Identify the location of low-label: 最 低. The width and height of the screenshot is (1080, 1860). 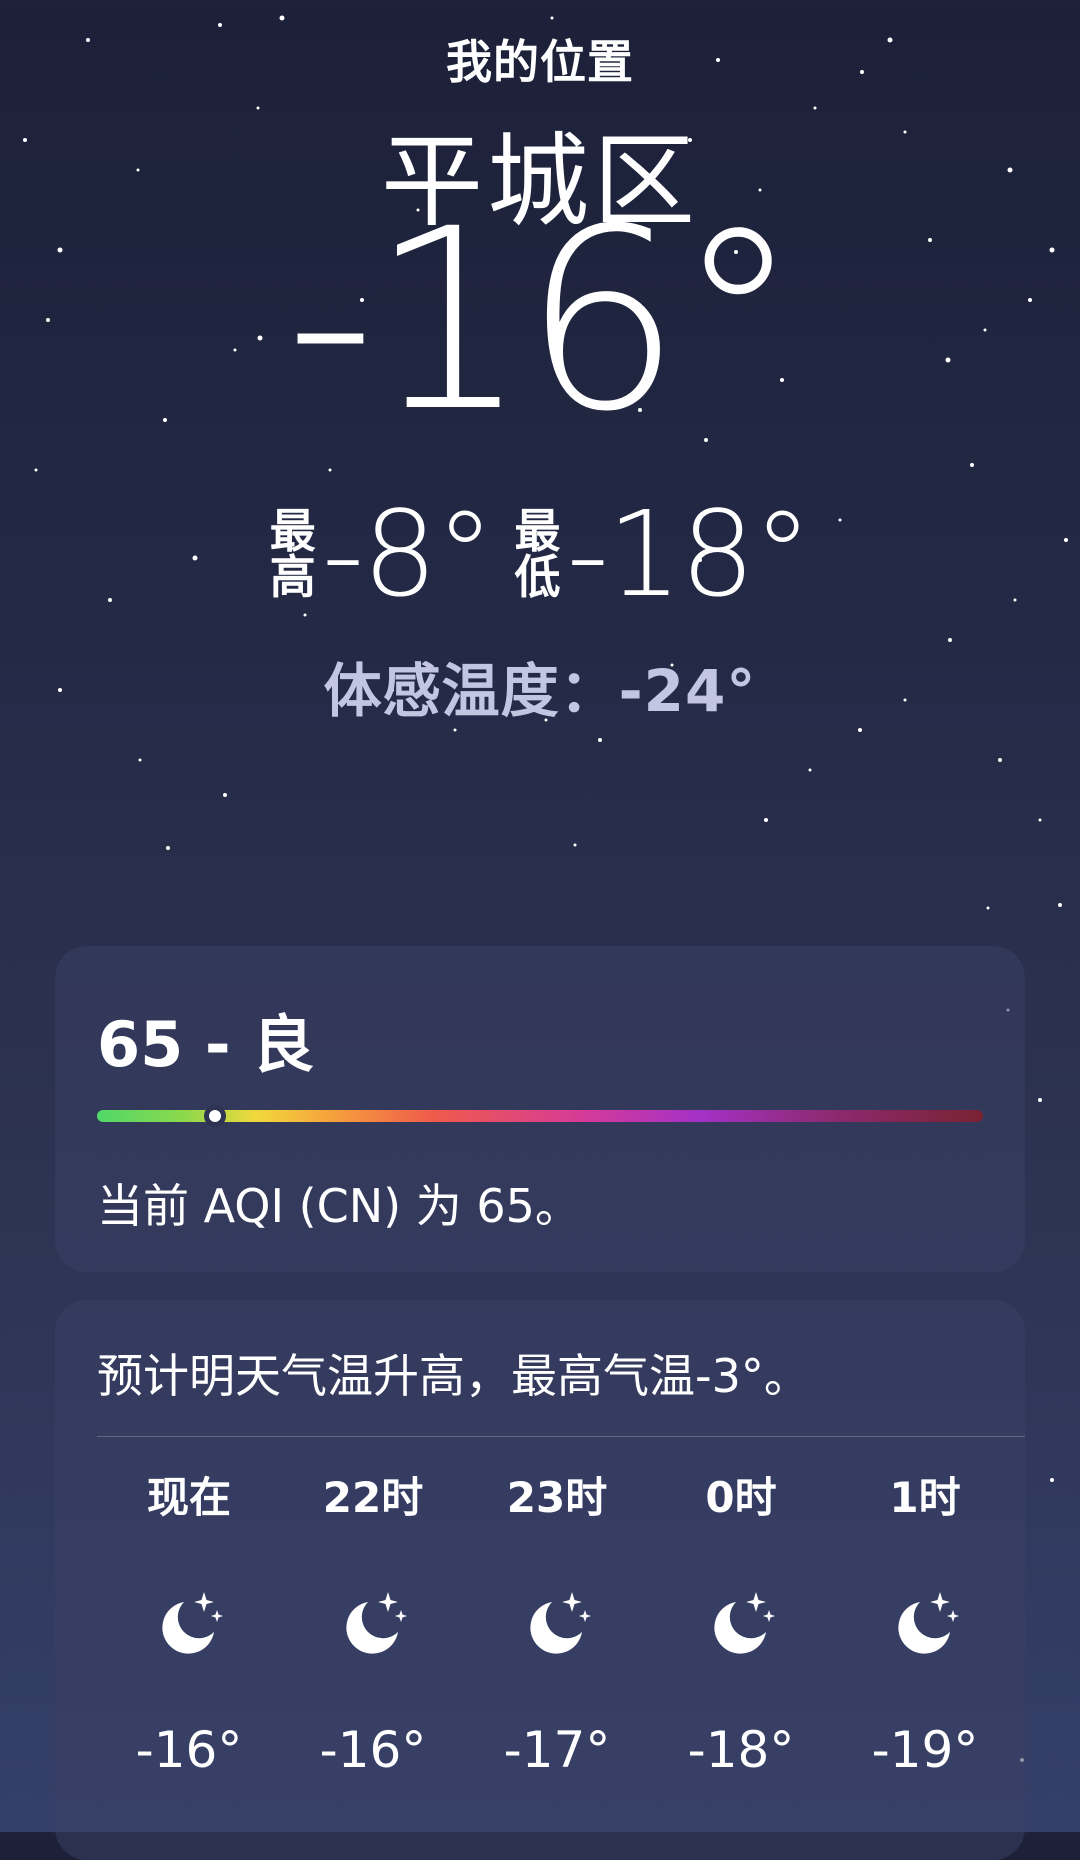
(537, 554).